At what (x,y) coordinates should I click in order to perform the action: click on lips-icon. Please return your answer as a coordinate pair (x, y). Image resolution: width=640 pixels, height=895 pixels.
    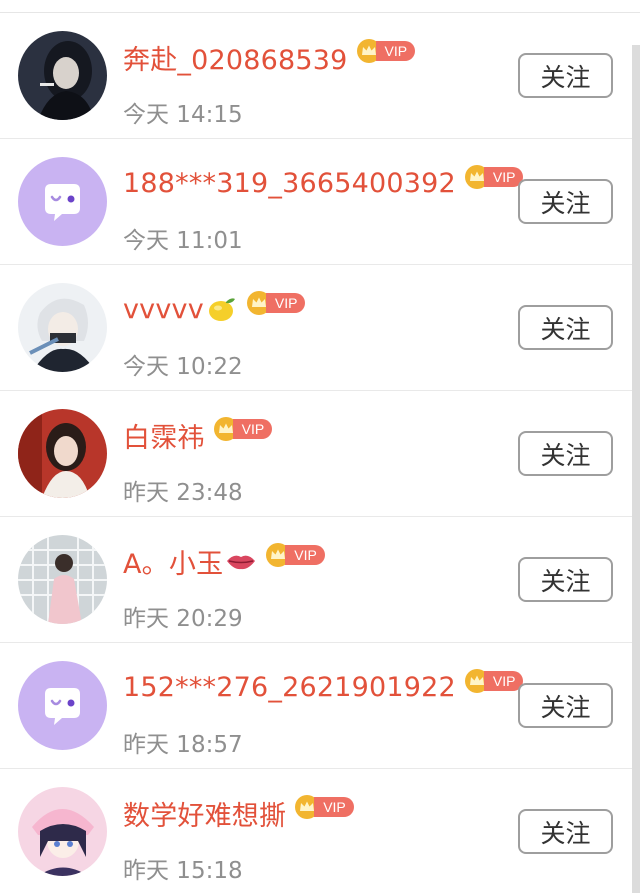
    Looking at the image, I should click on (241, 562).